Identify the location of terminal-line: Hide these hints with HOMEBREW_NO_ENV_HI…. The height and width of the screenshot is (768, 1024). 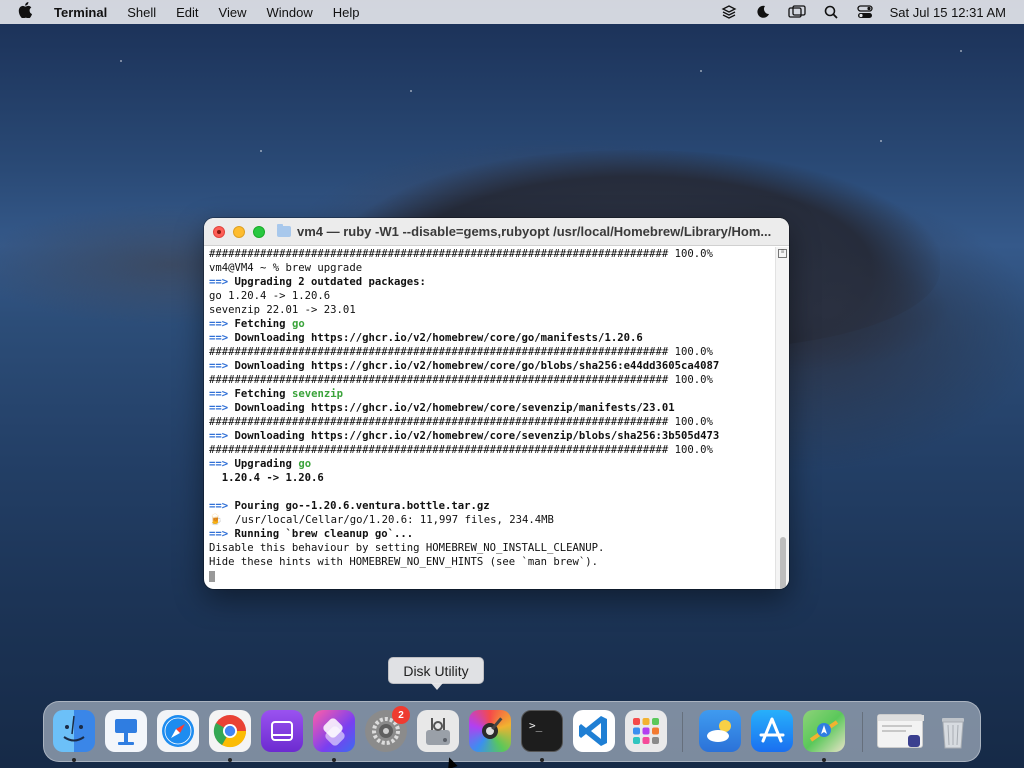
(404, 562).